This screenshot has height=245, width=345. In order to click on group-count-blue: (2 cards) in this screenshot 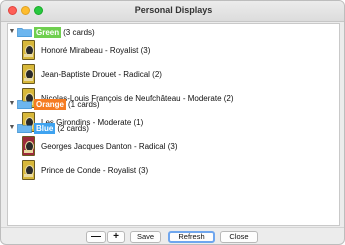, I will do `click(73, 128)`.